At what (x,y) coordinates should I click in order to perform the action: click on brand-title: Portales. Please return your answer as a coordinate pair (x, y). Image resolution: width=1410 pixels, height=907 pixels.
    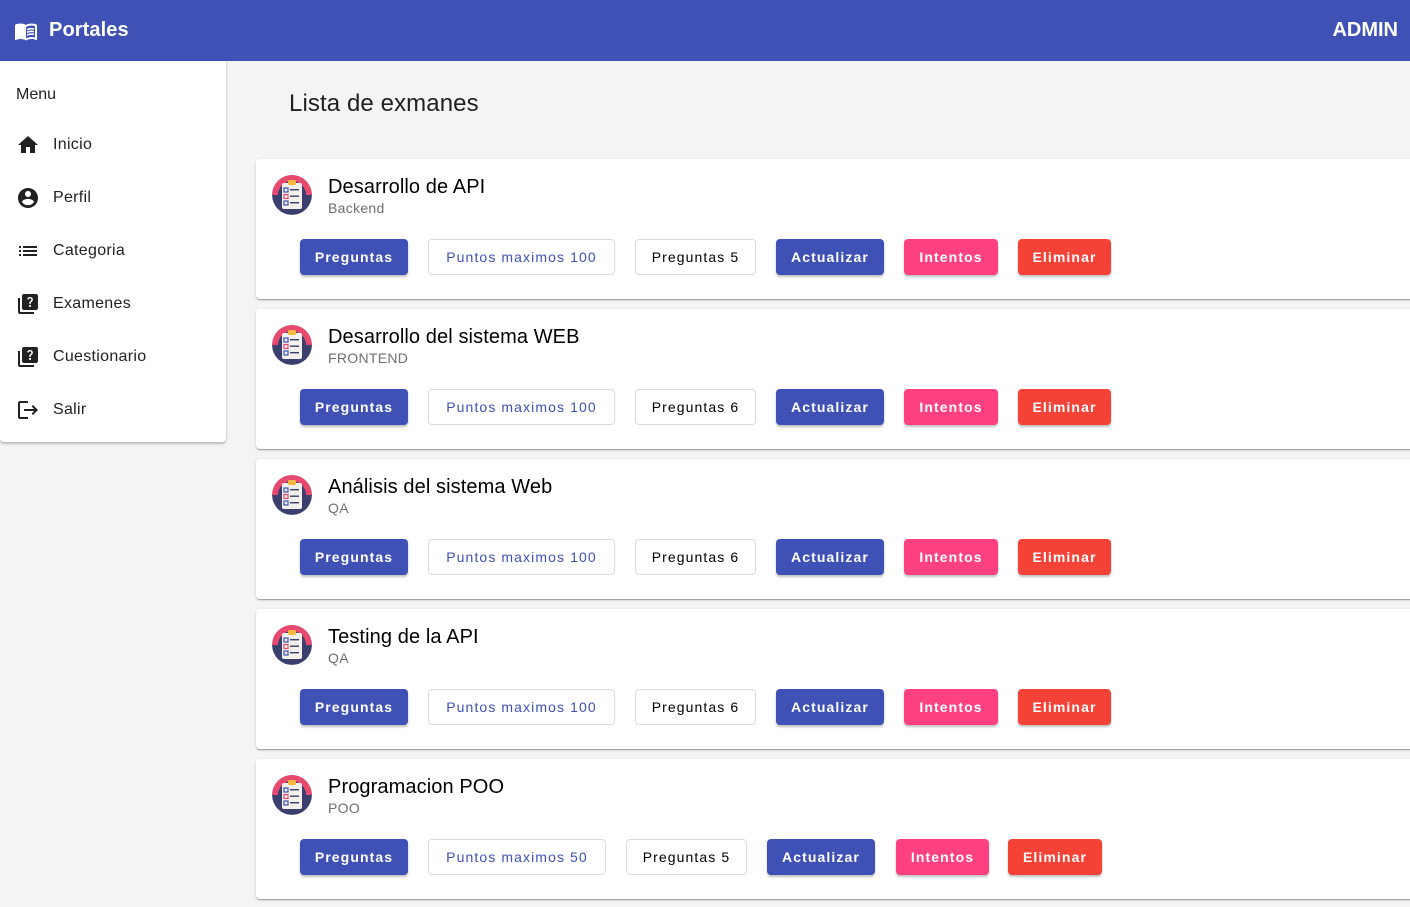
    Looking at the image, I should click on (89, 30).